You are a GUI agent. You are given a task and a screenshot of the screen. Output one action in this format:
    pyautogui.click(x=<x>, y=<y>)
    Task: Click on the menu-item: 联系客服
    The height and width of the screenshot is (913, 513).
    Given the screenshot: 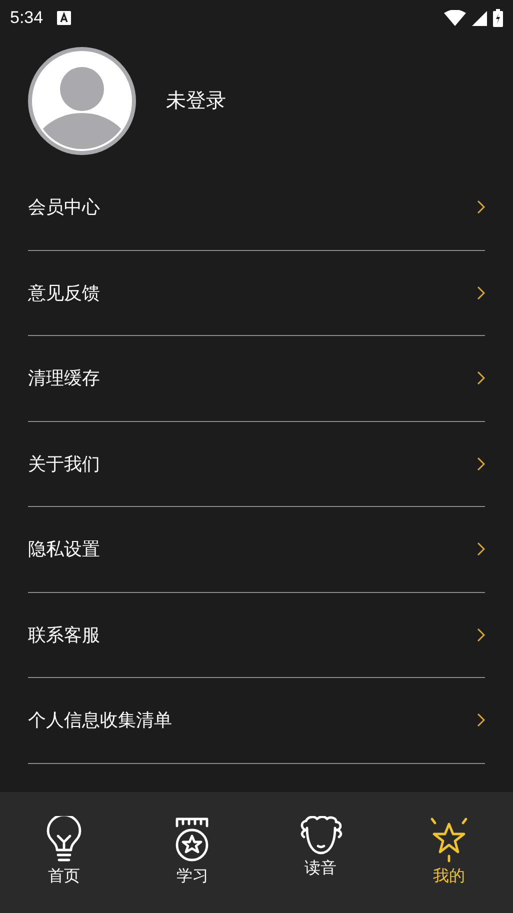 What is the action you would take?
    pyautogui.click(x=256, y=635)
    